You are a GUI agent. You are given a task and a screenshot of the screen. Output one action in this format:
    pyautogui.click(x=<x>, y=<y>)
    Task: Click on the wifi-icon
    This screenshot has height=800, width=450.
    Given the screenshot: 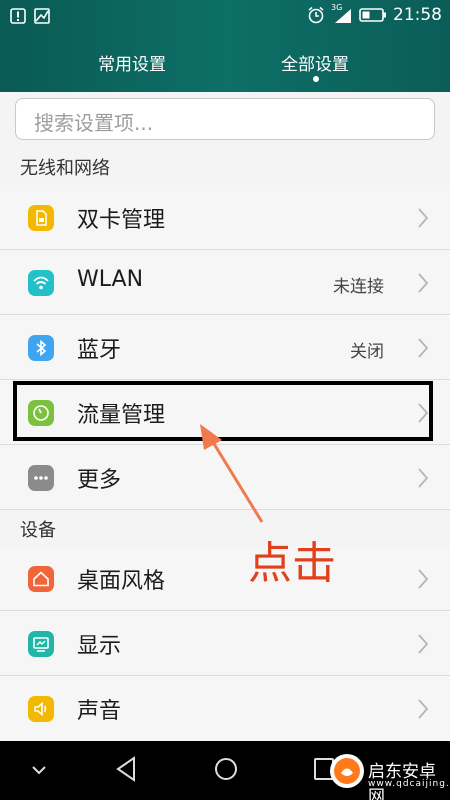 What is the action you would take?
    pyautogui.click(x=41, y=283)
    